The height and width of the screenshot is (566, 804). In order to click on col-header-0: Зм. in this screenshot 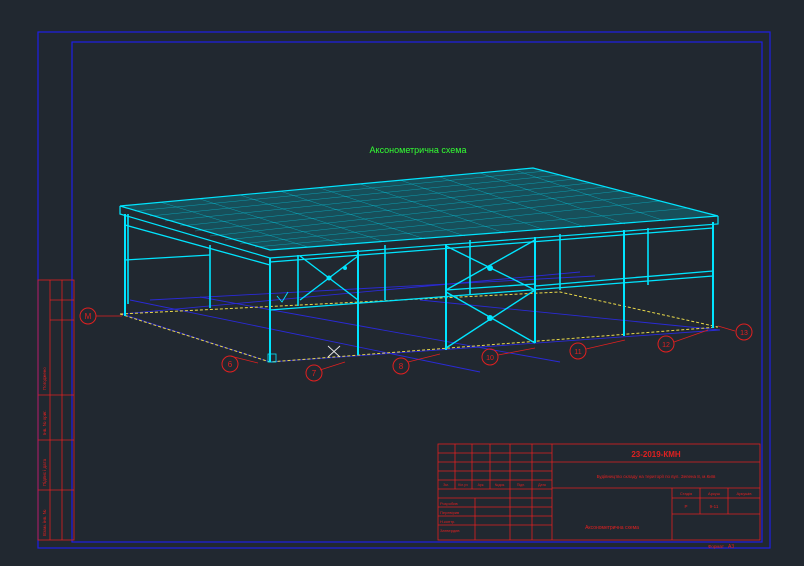, I will do `click(446, 485)`.